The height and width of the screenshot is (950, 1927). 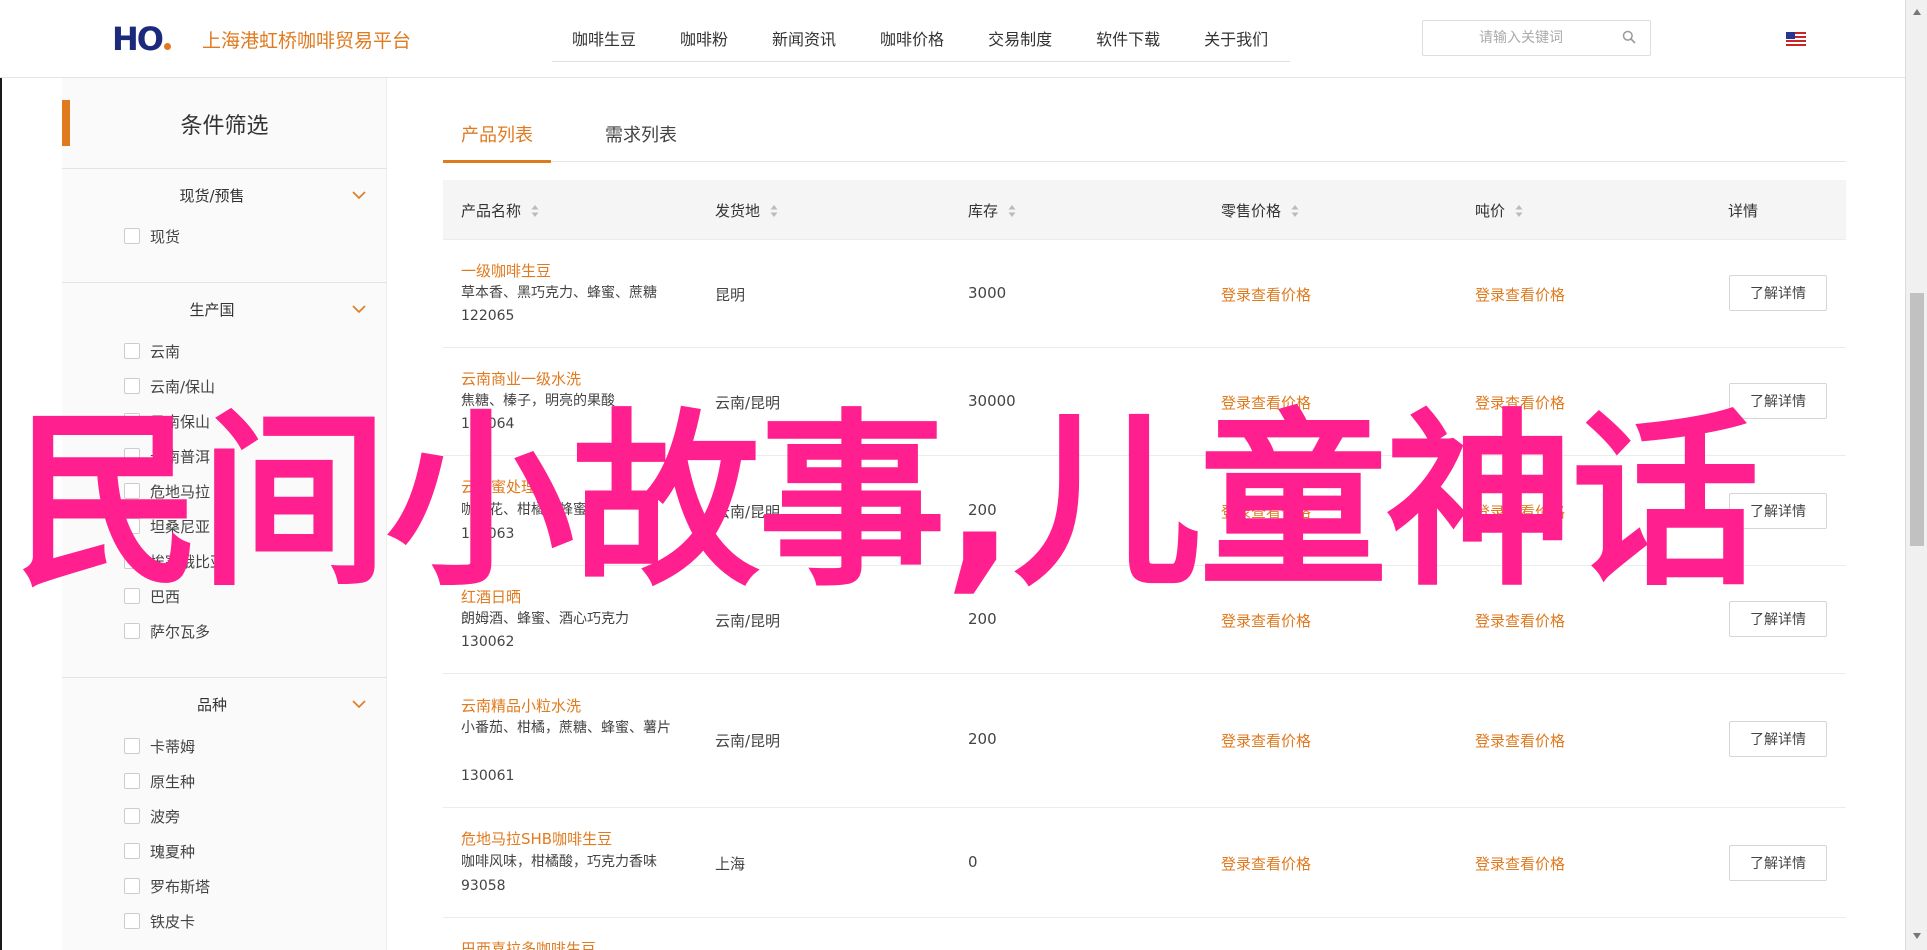 What do you see at coordinates (224, 311) in the screenshot?
I see `filter-group-origin-country: 生产国` at bounding box center [224, 311].